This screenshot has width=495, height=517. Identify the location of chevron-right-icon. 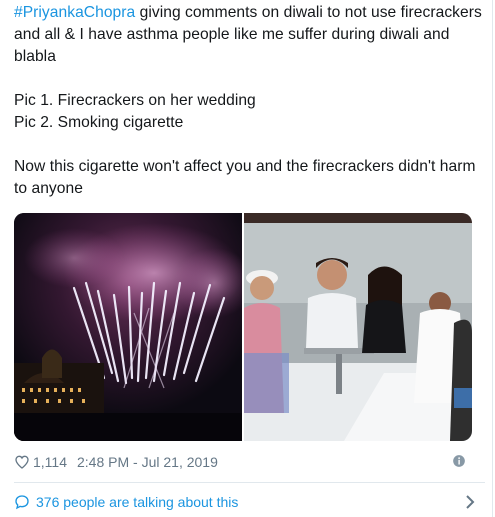
(470, 502).